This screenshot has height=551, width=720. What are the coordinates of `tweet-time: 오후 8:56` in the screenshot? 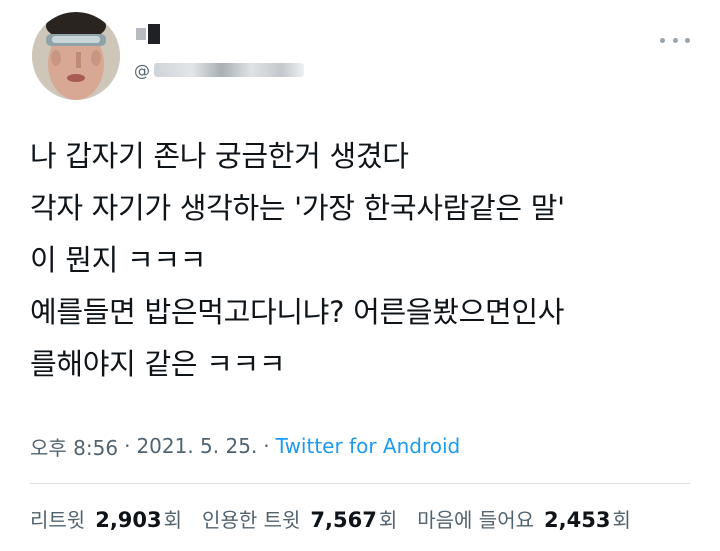 It's located at (74, 446).